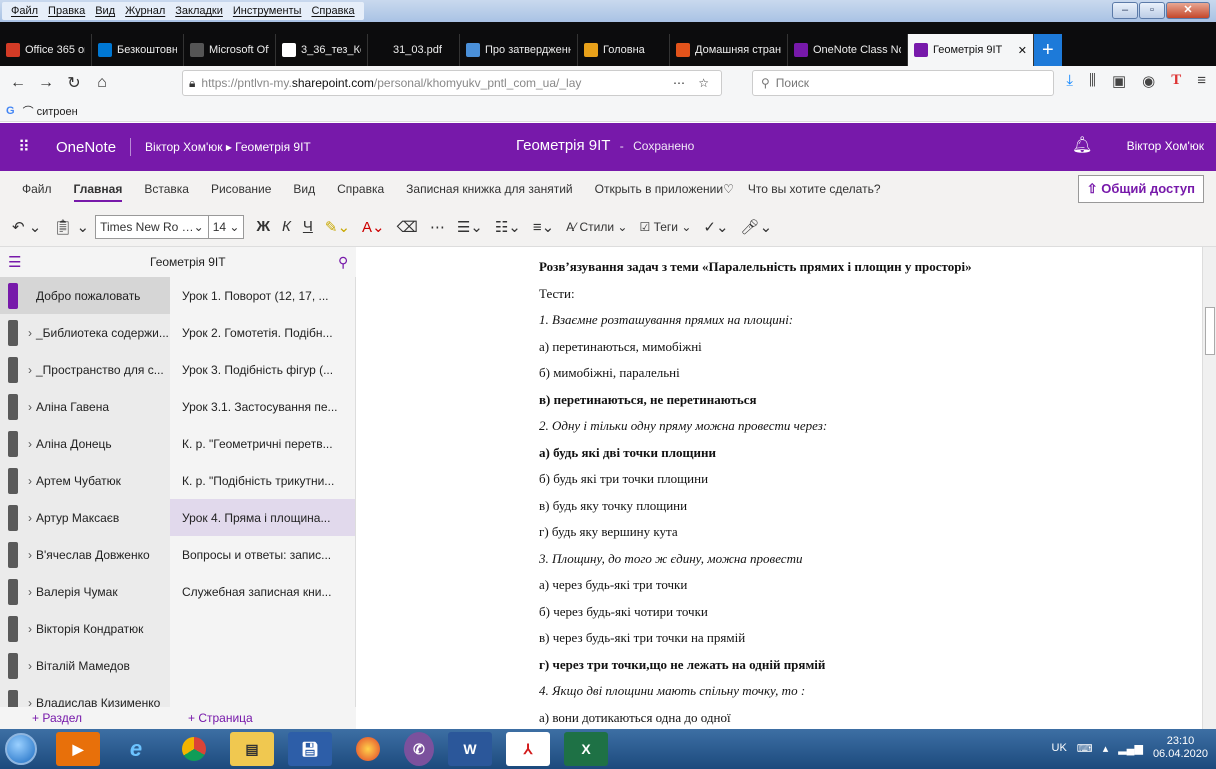 The height and width of the screenshot is (769, 1216). What do you see at coordinates (220, 718) in the screenshot?
I see `add-page-button: + Страница` at bounding box center [220, 718].